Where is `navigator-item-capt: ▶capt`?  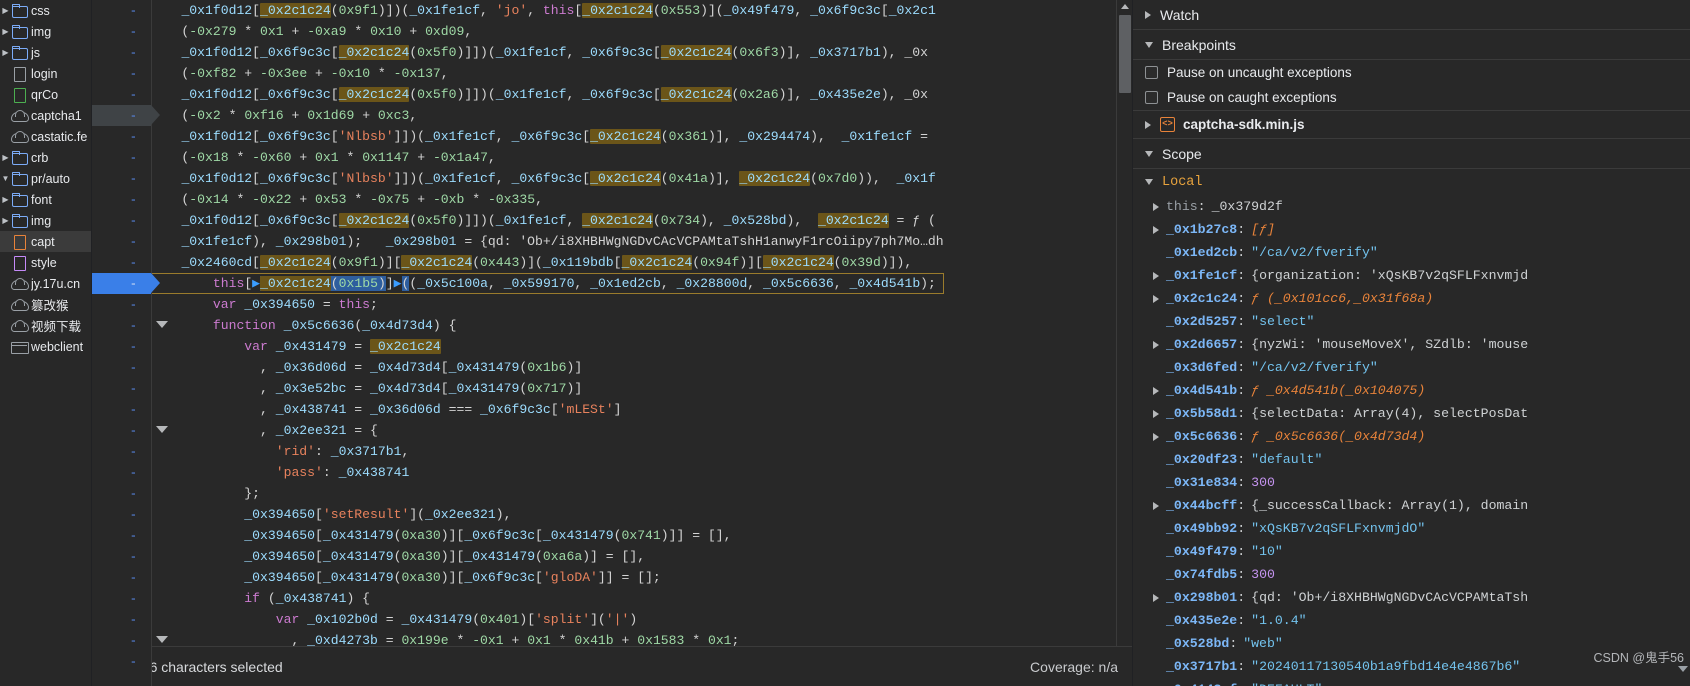 navigator-item-capt: ▶capt is located at coordinates (45, 241).